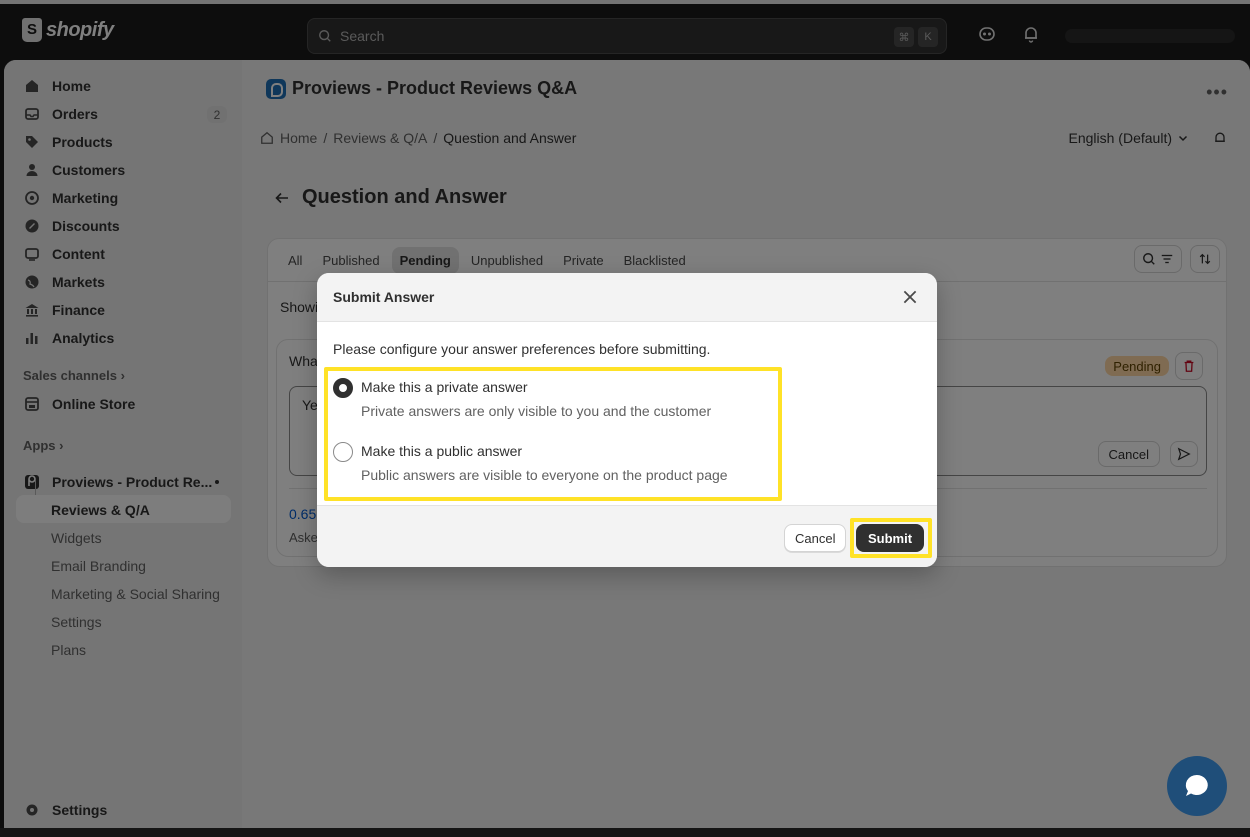 This screenshot has height=837, width=1250. Describe the element at coordinates (910, 297) in the screenshot. I see `close-icon` at that location.